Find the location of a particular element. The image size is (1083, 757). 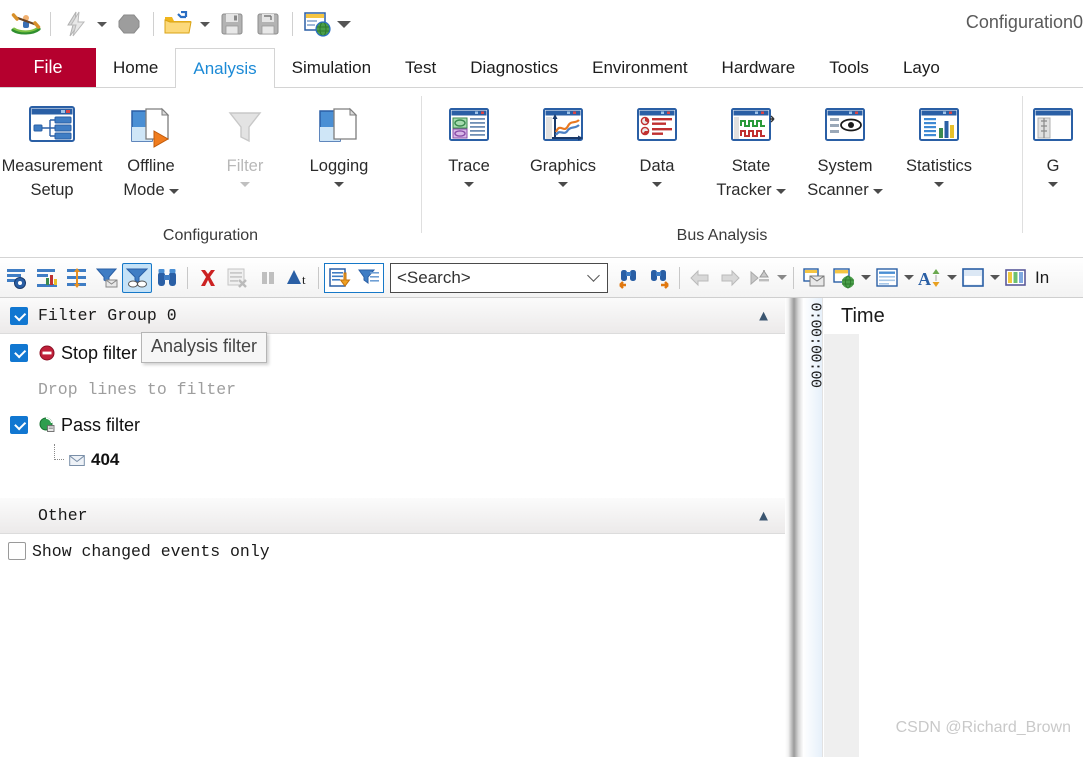

ribbon-button-data: Data is located at coordinates (657, 143).